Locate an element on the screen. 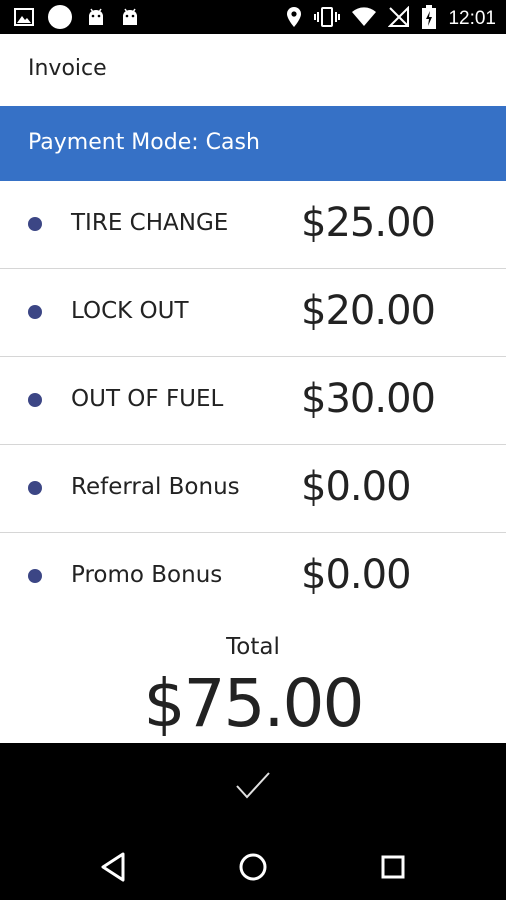  invoice-item-row: TIRE CHANGE $25.00 is located at coordinates (253, 225).